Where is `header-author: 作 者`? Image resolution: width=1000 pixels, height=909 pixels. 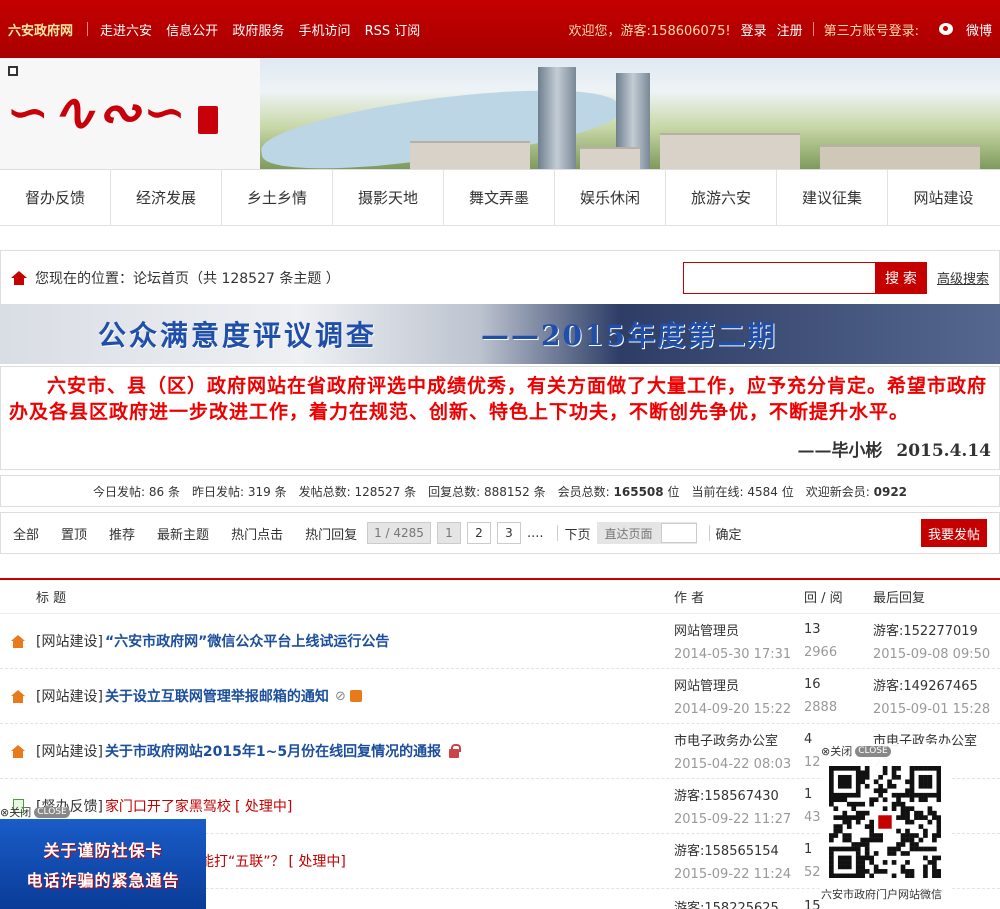
header-author: 作 者 is located at coordinates (689, 598).